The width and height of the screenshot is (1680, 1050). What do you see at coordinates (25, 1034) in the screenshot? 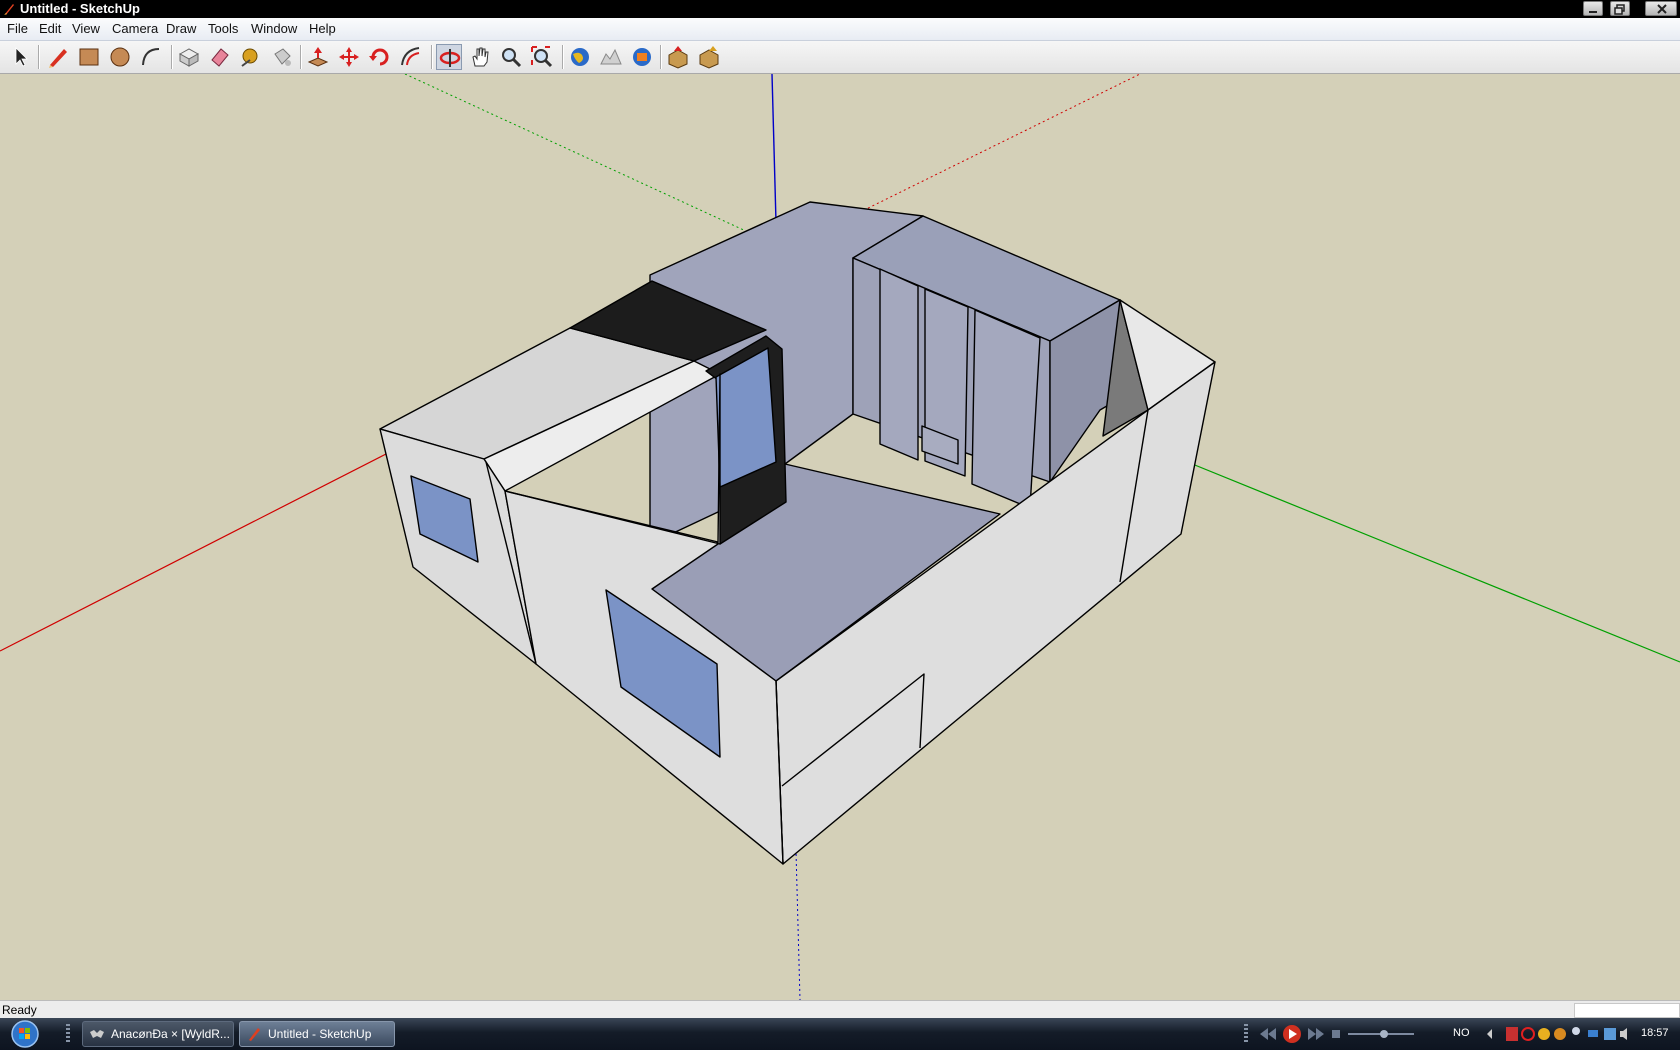
I see `start-orb-icon` at bounding box center [25, 1034].